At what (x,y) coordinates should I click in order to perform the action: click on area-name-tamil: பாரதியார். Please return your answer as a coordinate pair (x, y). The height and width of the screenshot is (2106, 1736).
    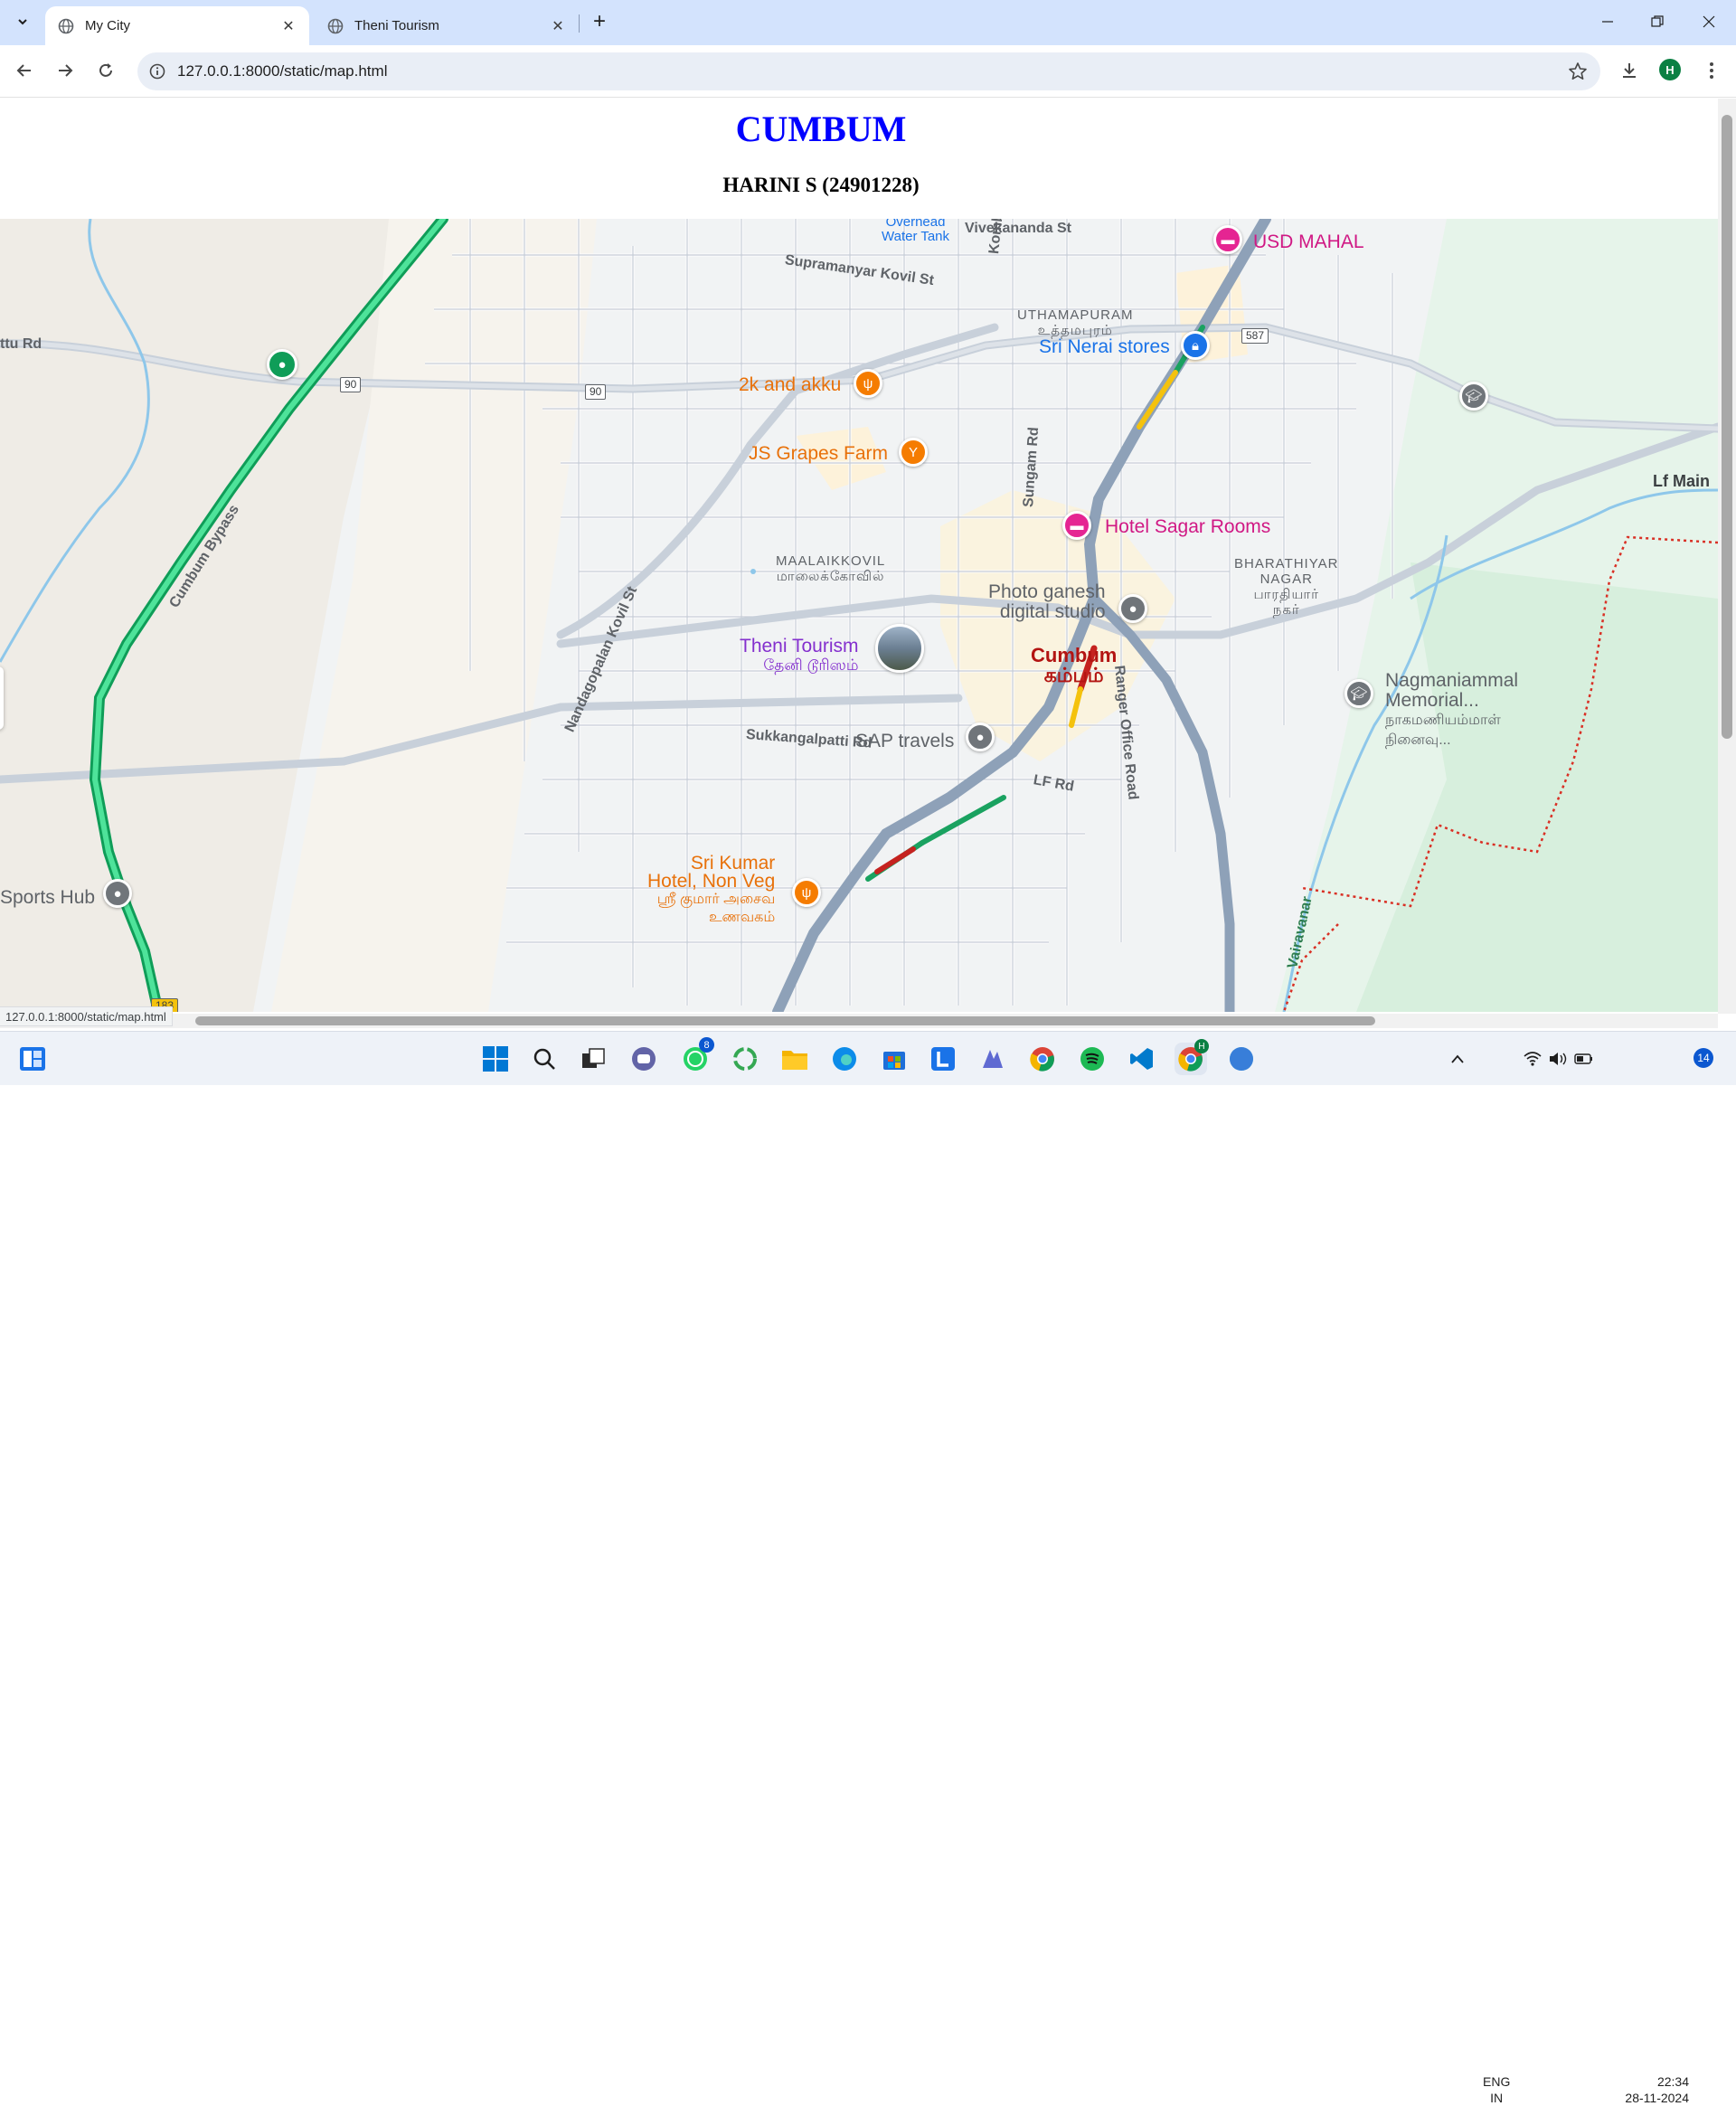
    Looking at the image, I should click on (1286, 594).